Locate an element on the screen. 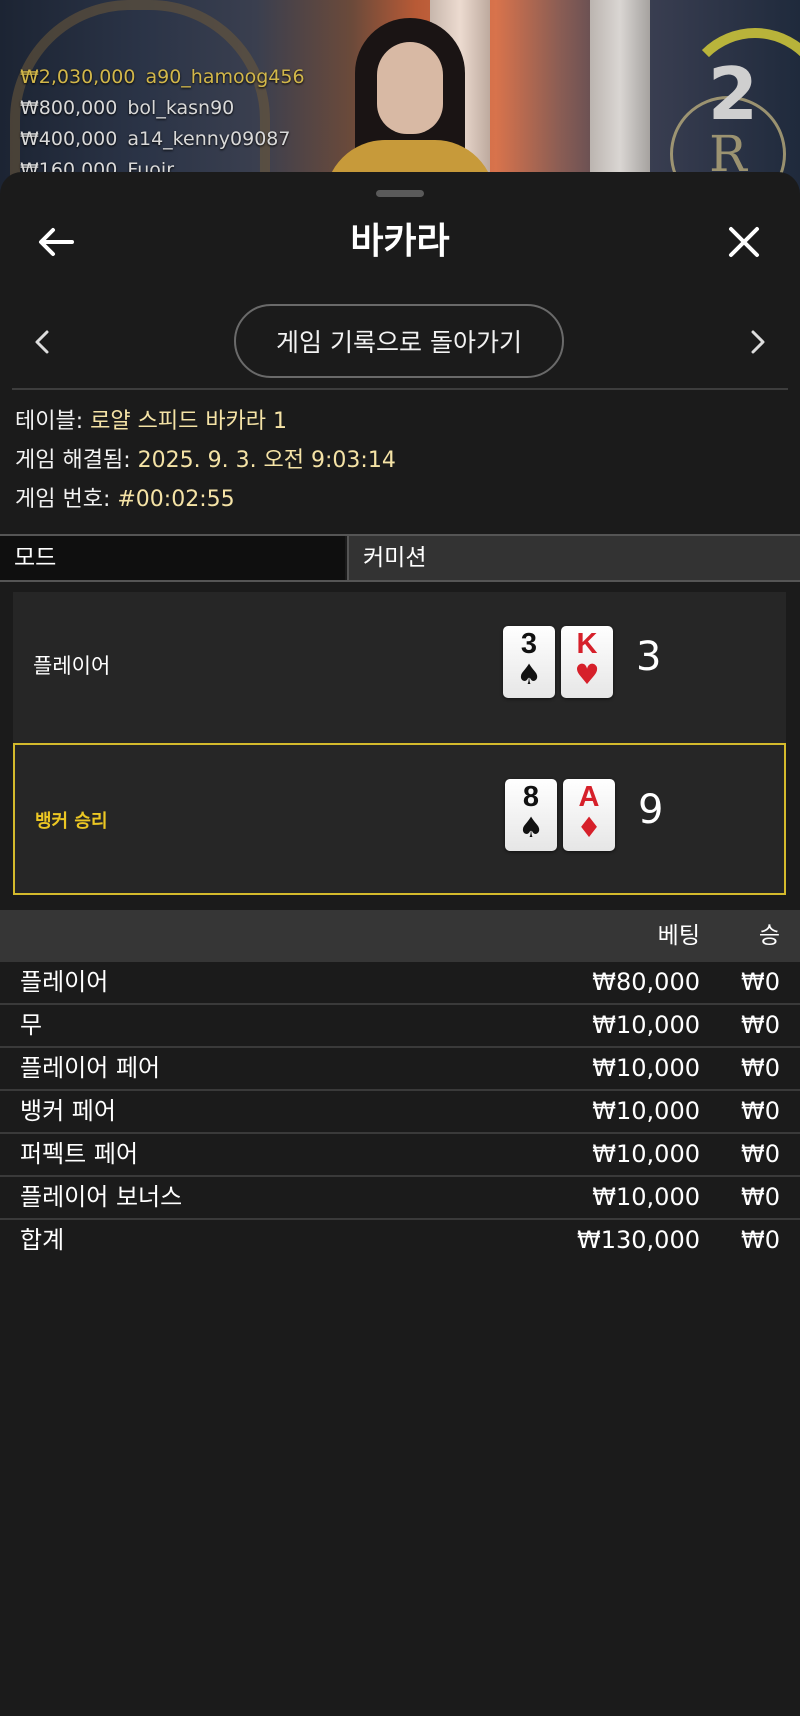 This screenshot has width=800, height=1716. bet-feed-row: ₩2,030,000 a90_hamoog456 is located at coordinates (162, 77).